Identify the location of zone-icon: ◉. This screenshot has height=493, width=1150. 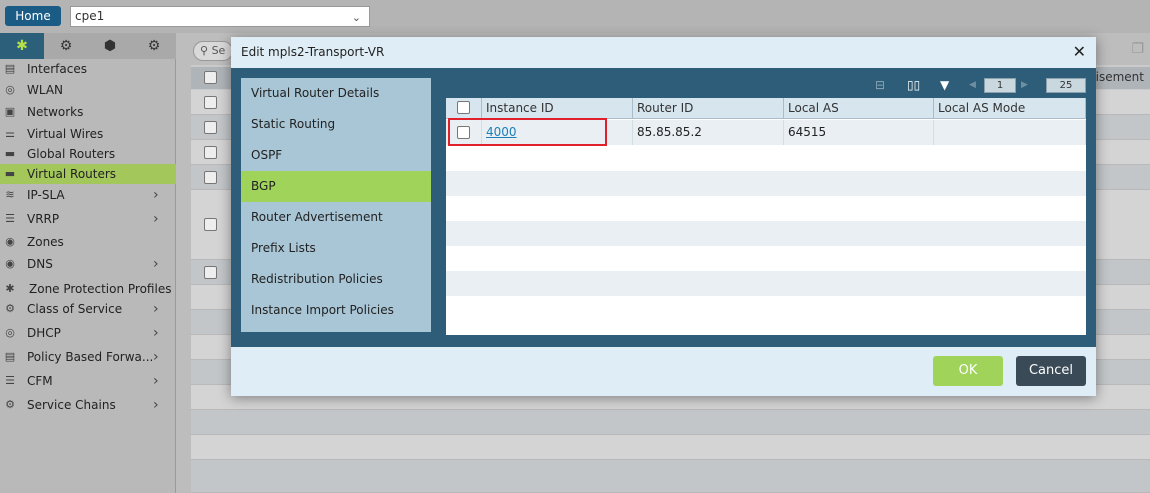
(10, 241).